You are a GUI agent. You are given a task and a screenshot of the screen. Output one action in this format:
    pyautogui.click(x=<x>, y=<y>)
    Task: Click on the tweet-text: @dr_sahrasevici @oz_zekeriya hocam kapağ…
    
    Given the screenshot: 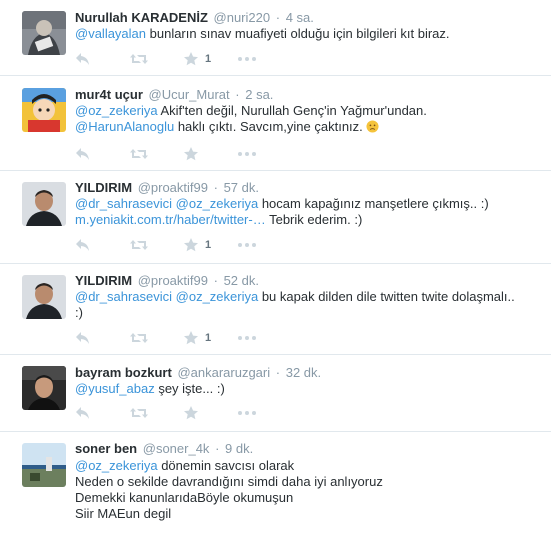 What is the action you would take?
    pyautogui.click(x=305, y=212)
    